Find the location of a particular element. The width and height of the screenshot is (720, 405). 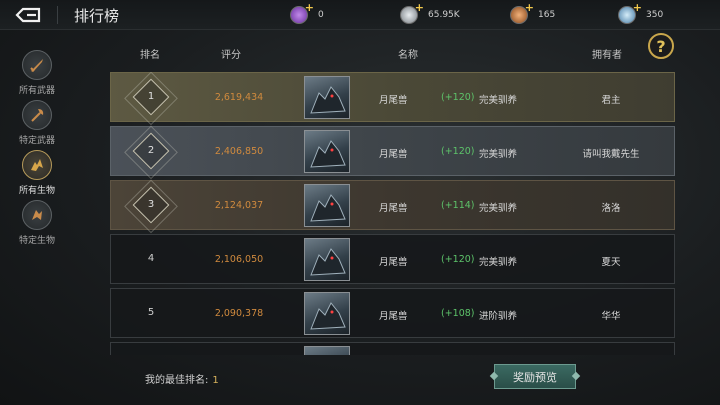

table-row: 3 2,124,037 月尾兽 (+114) 完美驯养 洛洛 is located at coordinates (392, 205).